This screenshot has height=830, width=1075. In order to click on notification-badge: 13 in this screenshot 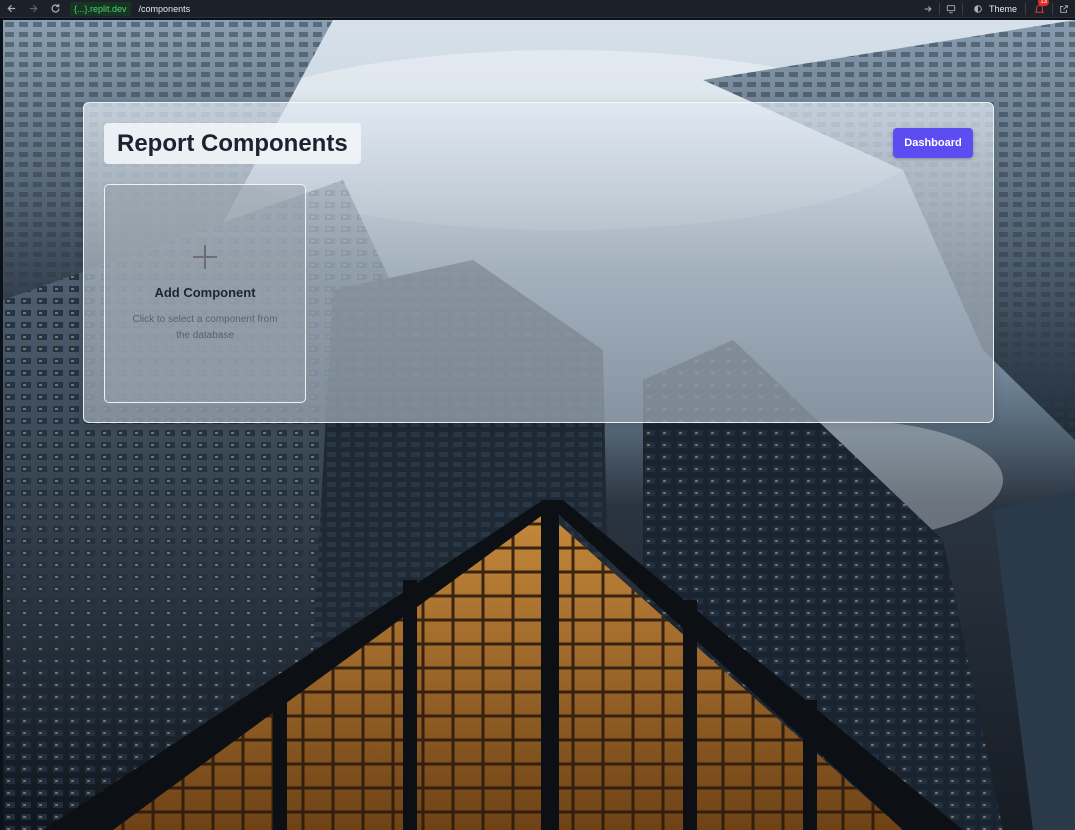, I will do `click(1043, 3)`.